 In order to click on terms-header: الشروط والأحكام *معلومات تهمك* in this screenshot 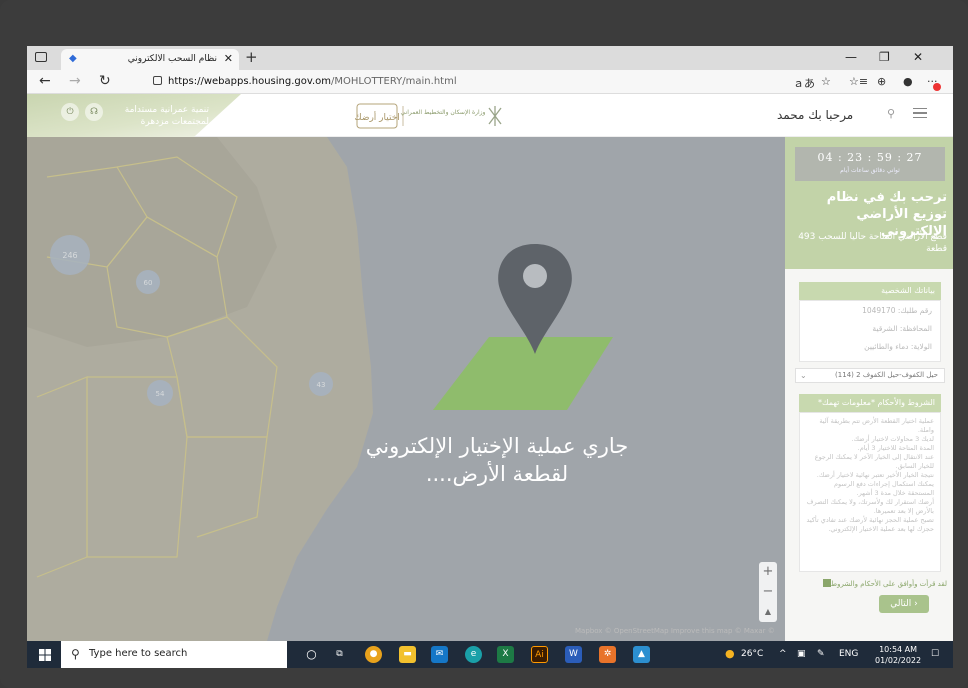, I will do `click(870, 403)`.